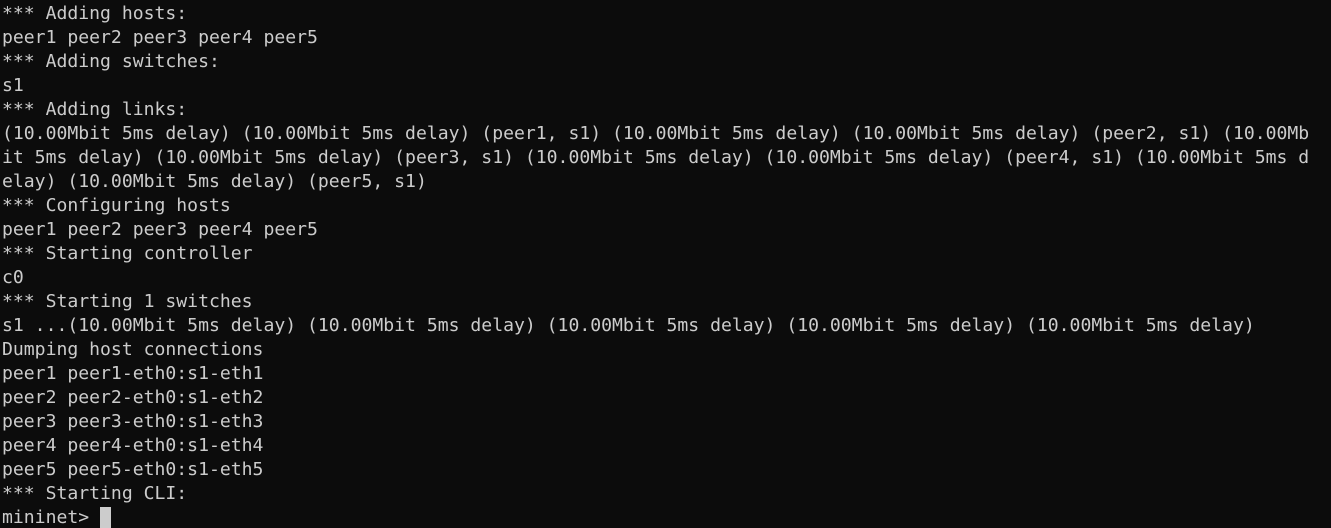 This screenshot has height=528, width=1331. I want to click on prompt-label: mininet>, so click(51, 517).